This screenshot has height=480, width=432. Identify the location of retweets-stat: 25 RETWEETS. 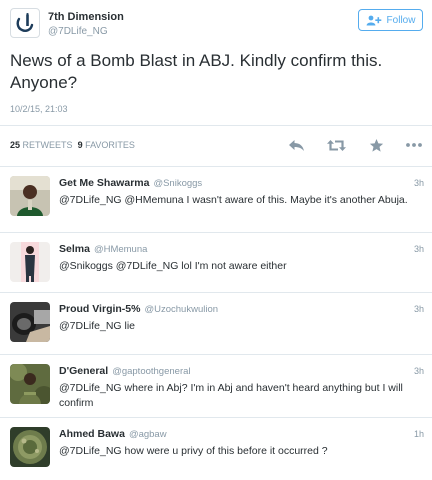
(41, 145).